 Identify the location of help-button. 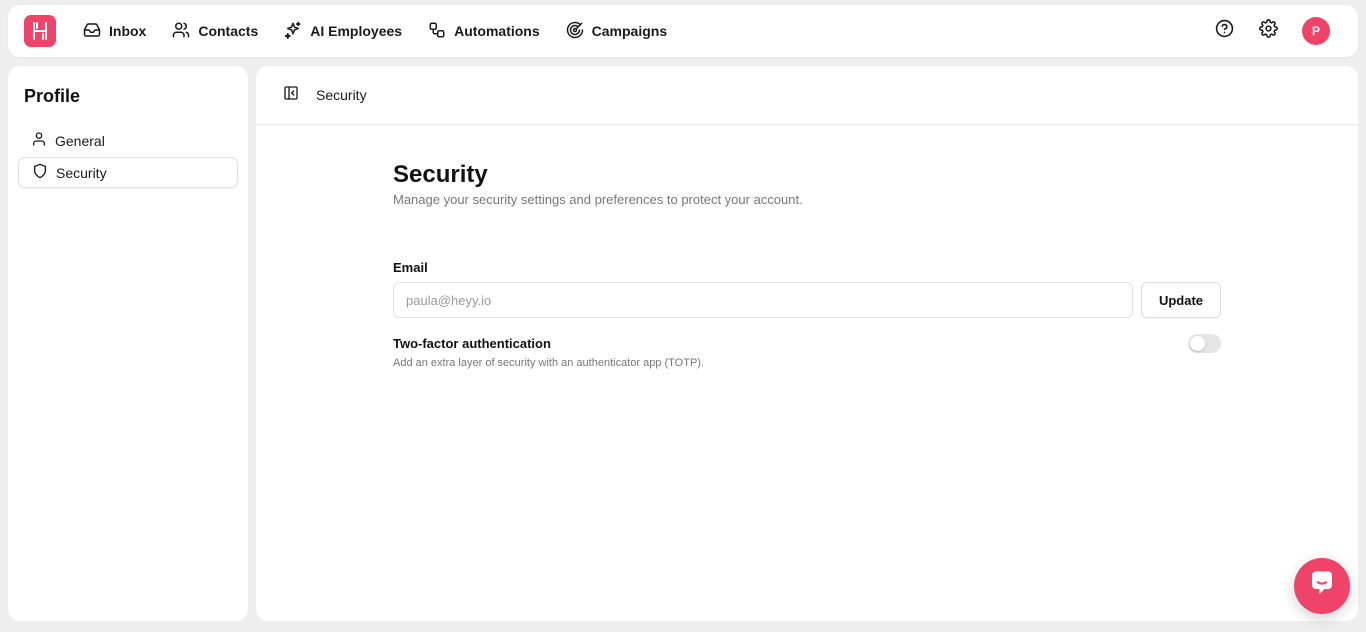
(1224, 31).